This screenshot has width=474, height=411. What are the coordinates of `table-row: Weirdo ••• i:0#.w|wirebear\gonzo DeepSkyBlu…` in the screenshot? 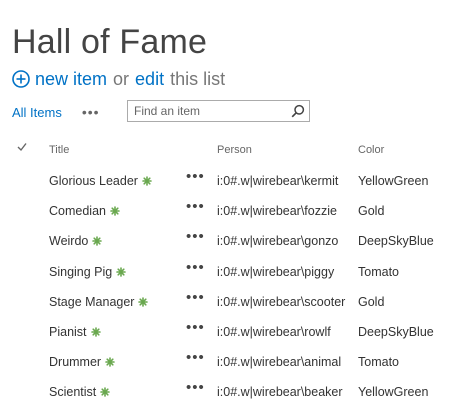 It's located at (237, 241).